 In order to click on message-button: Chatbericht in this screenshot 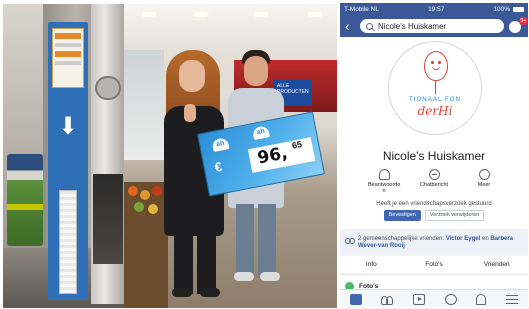, I will do `click(434, 183)`.